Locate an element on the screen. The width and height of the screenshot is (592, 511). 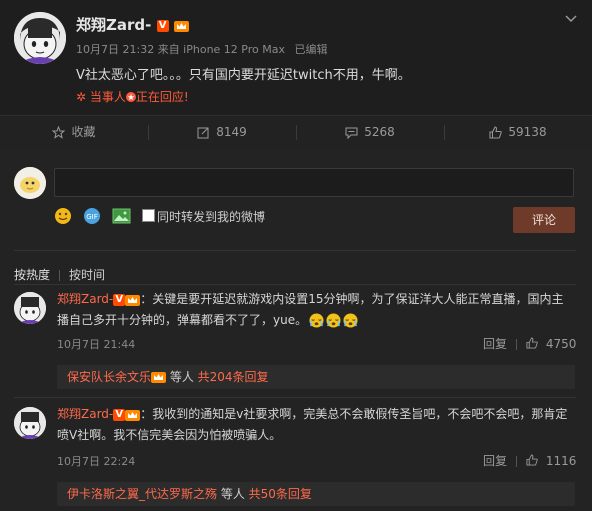
live-response-link: ✲ 当事人 正在回应! is located at coordinates (132, 96).